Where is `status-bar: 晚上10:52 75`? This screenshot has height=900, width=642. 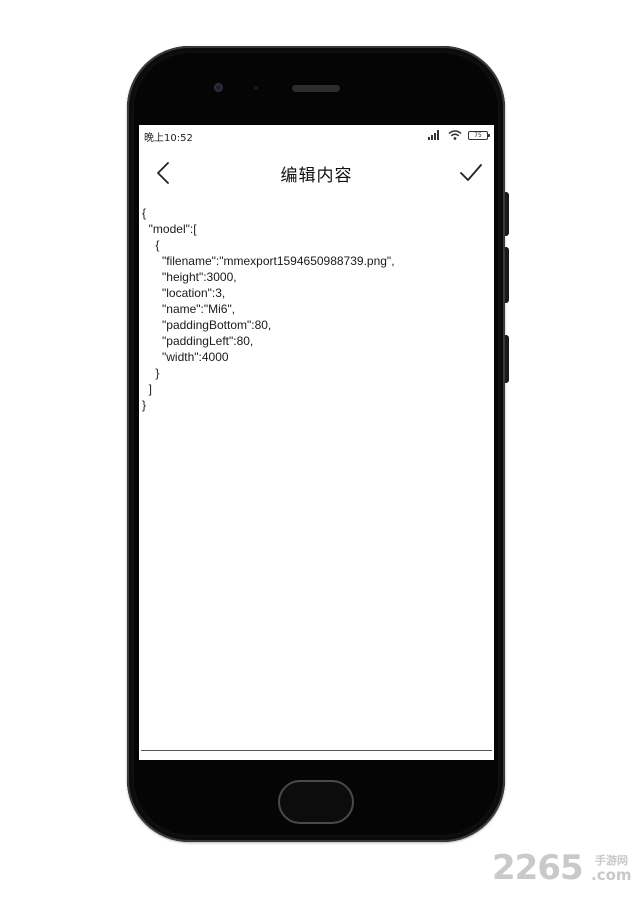
status-bar: 晚上10:52 75 is located at coordinates (316, 136).